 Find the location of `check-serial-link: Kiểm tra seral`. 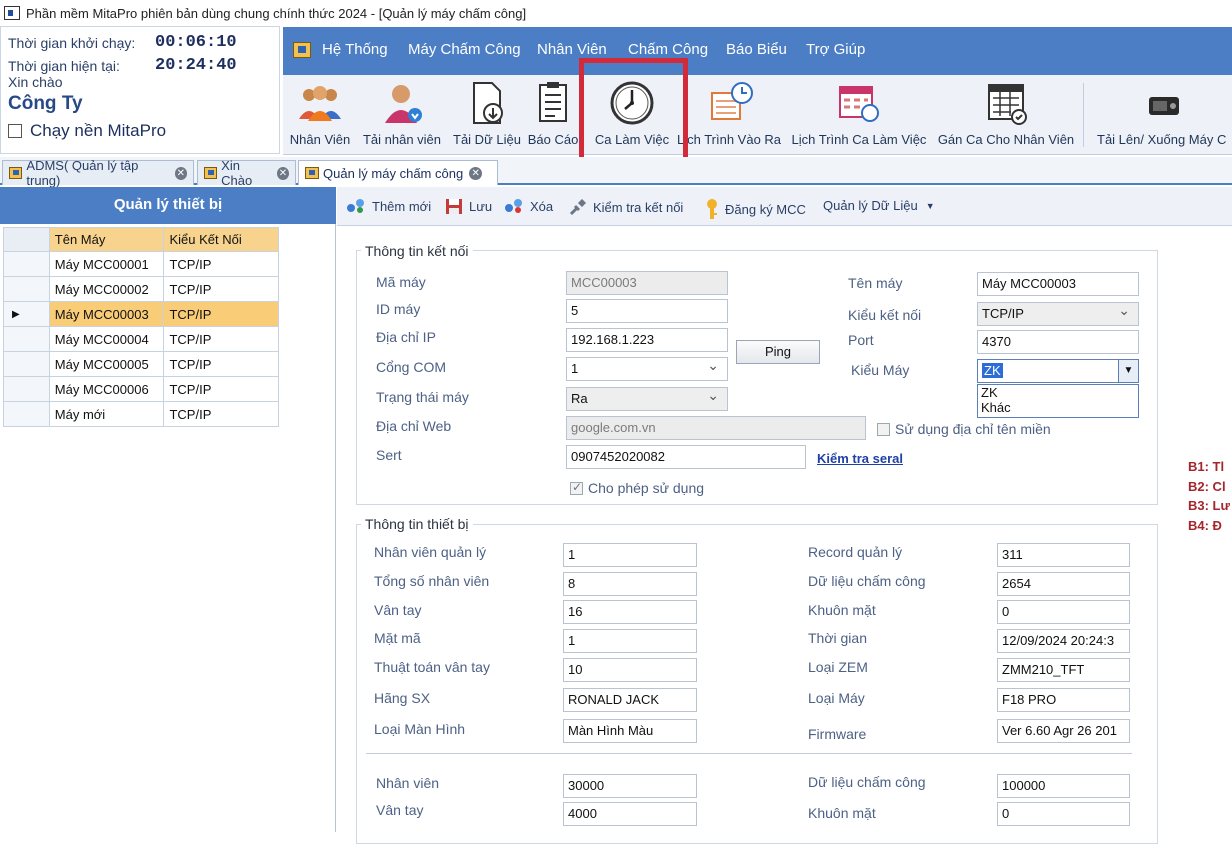

check-serial-link: Kiểm tra seral is located at coordinates (860, 458).